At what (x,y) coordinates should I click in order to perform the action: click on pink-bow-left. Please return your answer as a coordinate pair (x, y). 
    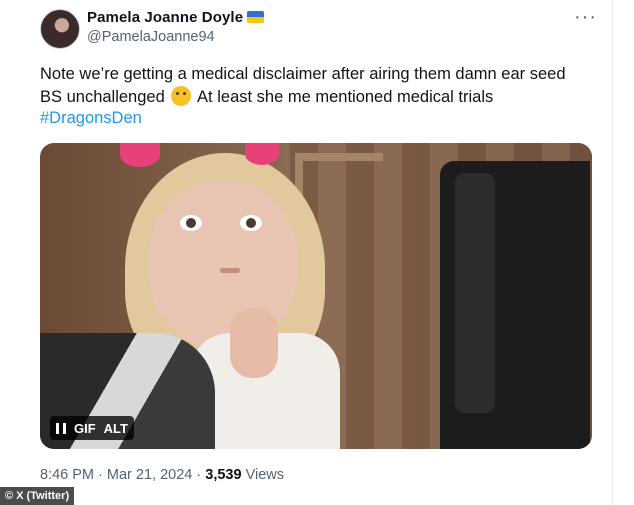
    Looking at the image, I should click on (140, 155).